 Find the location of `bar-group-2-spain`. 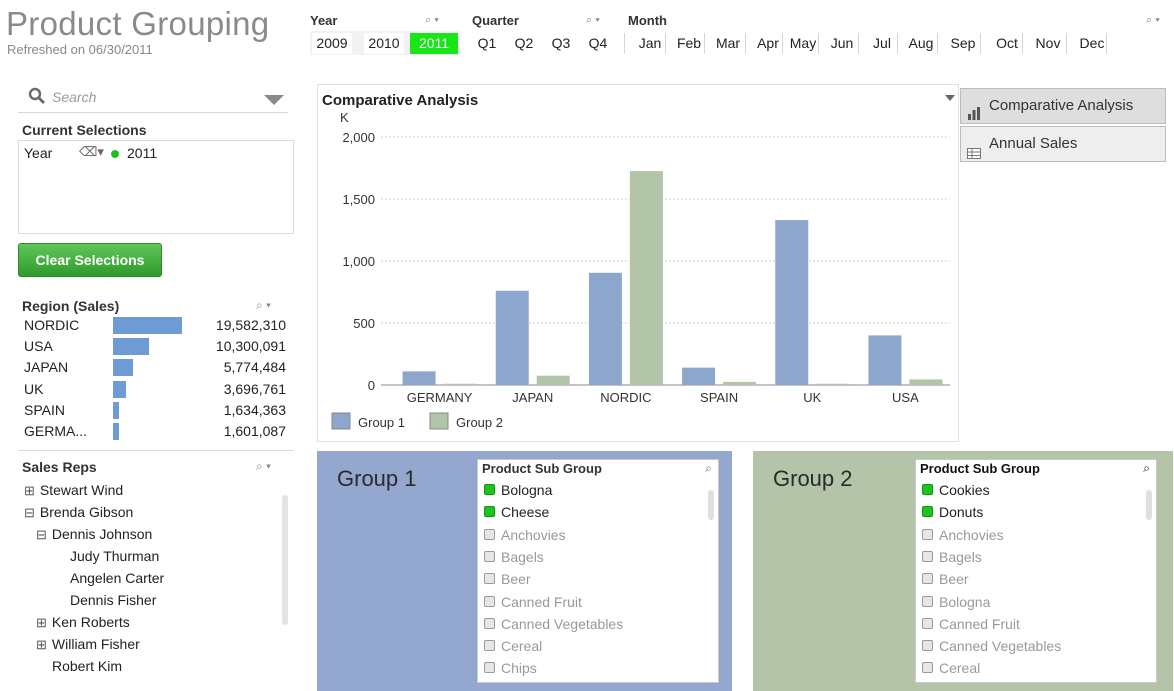

bar-group-2-spain is located at coordinates (740, 383).